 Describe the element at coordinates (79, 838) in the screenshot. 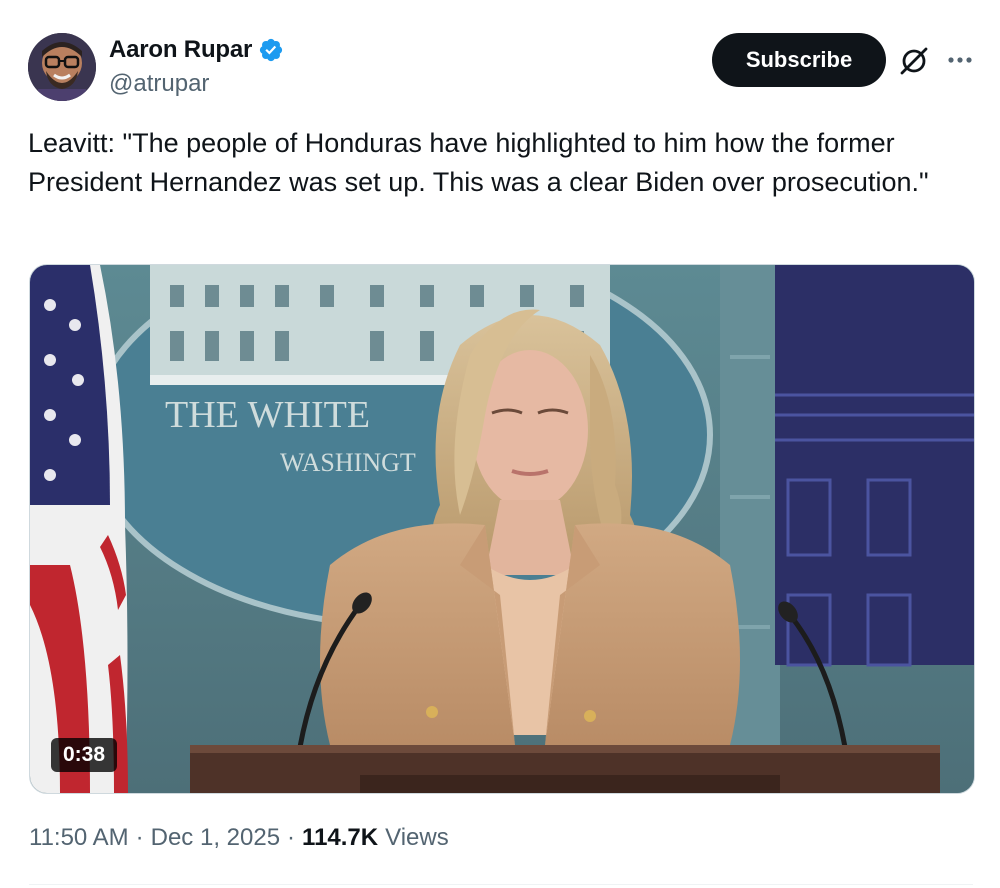

I see `tweet-time: 11:50 AM` at that location.